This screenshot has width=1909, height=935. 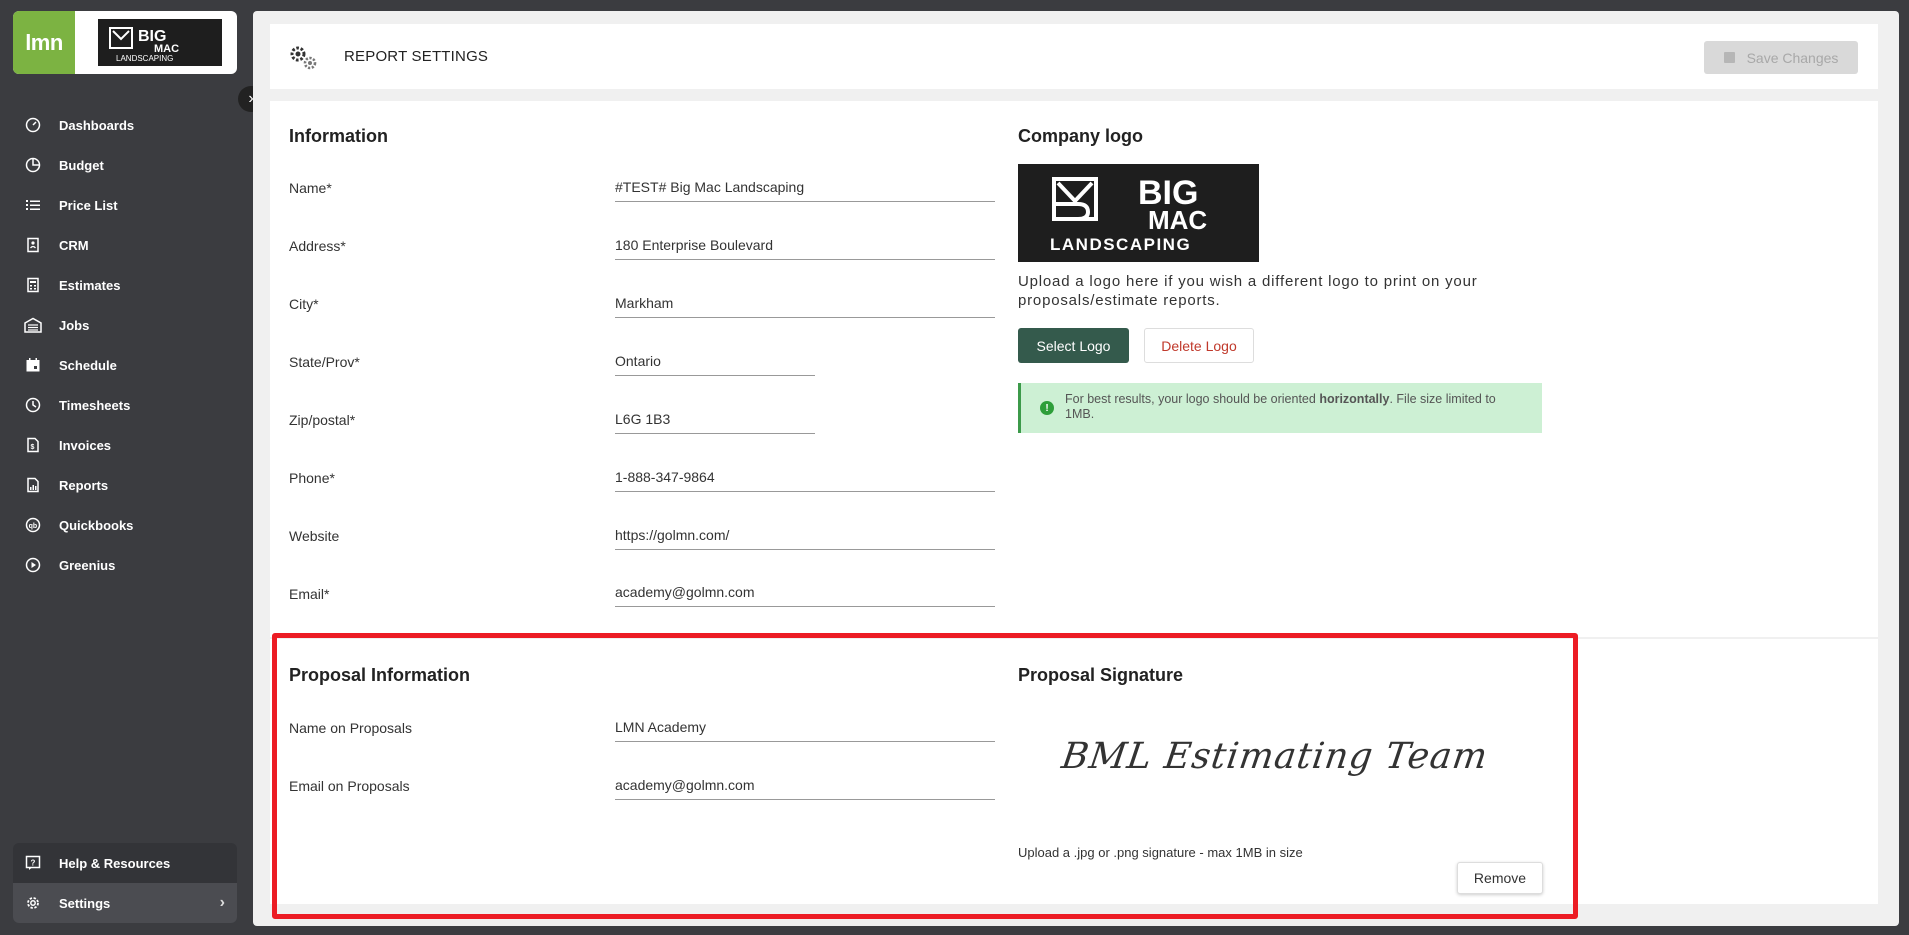 I want to click on chevron-right-icon: ›, so click(x=222, y=902).